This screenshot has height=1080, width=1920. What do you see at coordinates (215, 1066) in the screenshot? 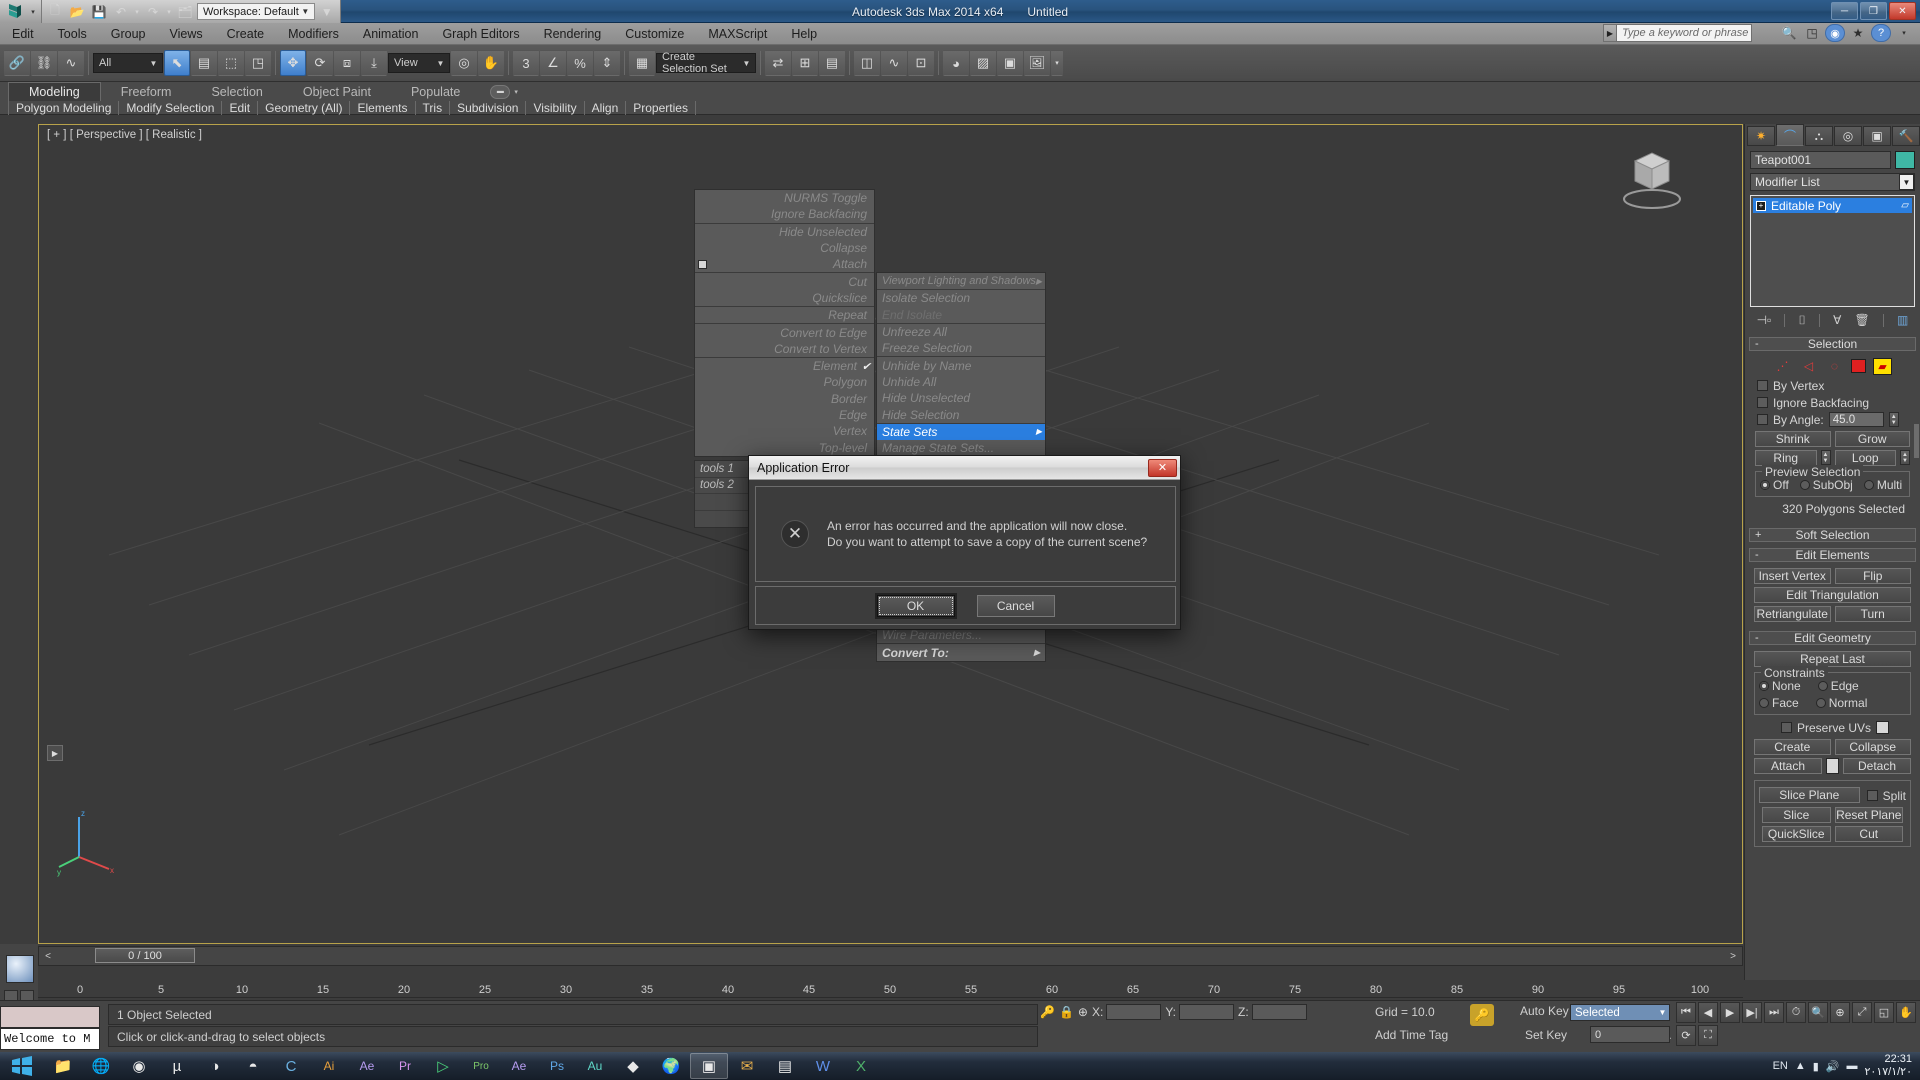
I see `media-player-icon: ◑` at bounding box center [215, 1066].